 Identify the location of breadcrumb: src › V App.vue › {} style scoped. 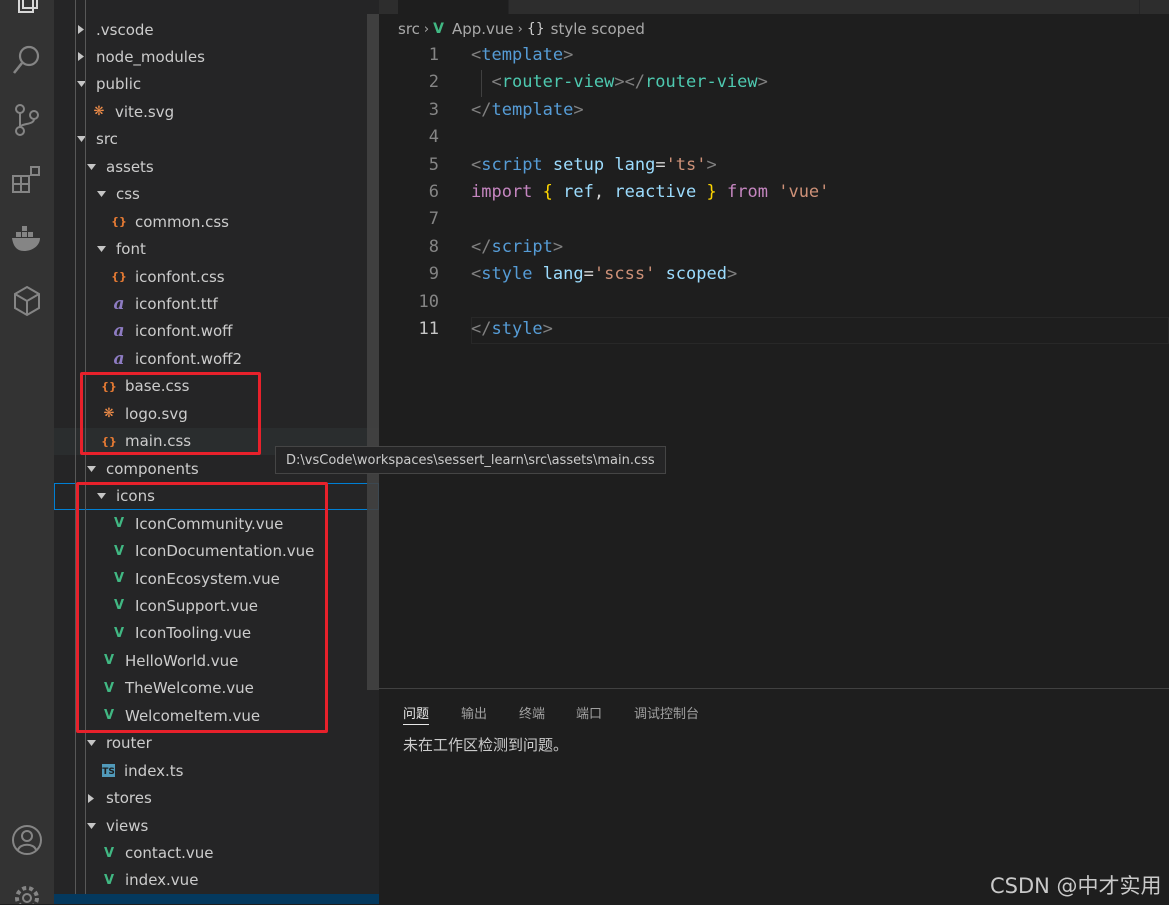
(521, 29).